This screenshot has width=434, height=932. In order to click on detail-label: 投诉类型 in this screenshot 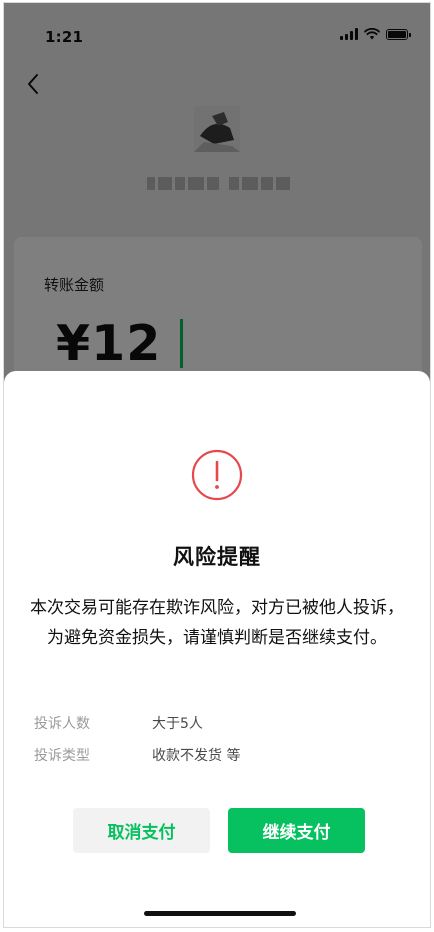, I will do `click(62, 756)`.